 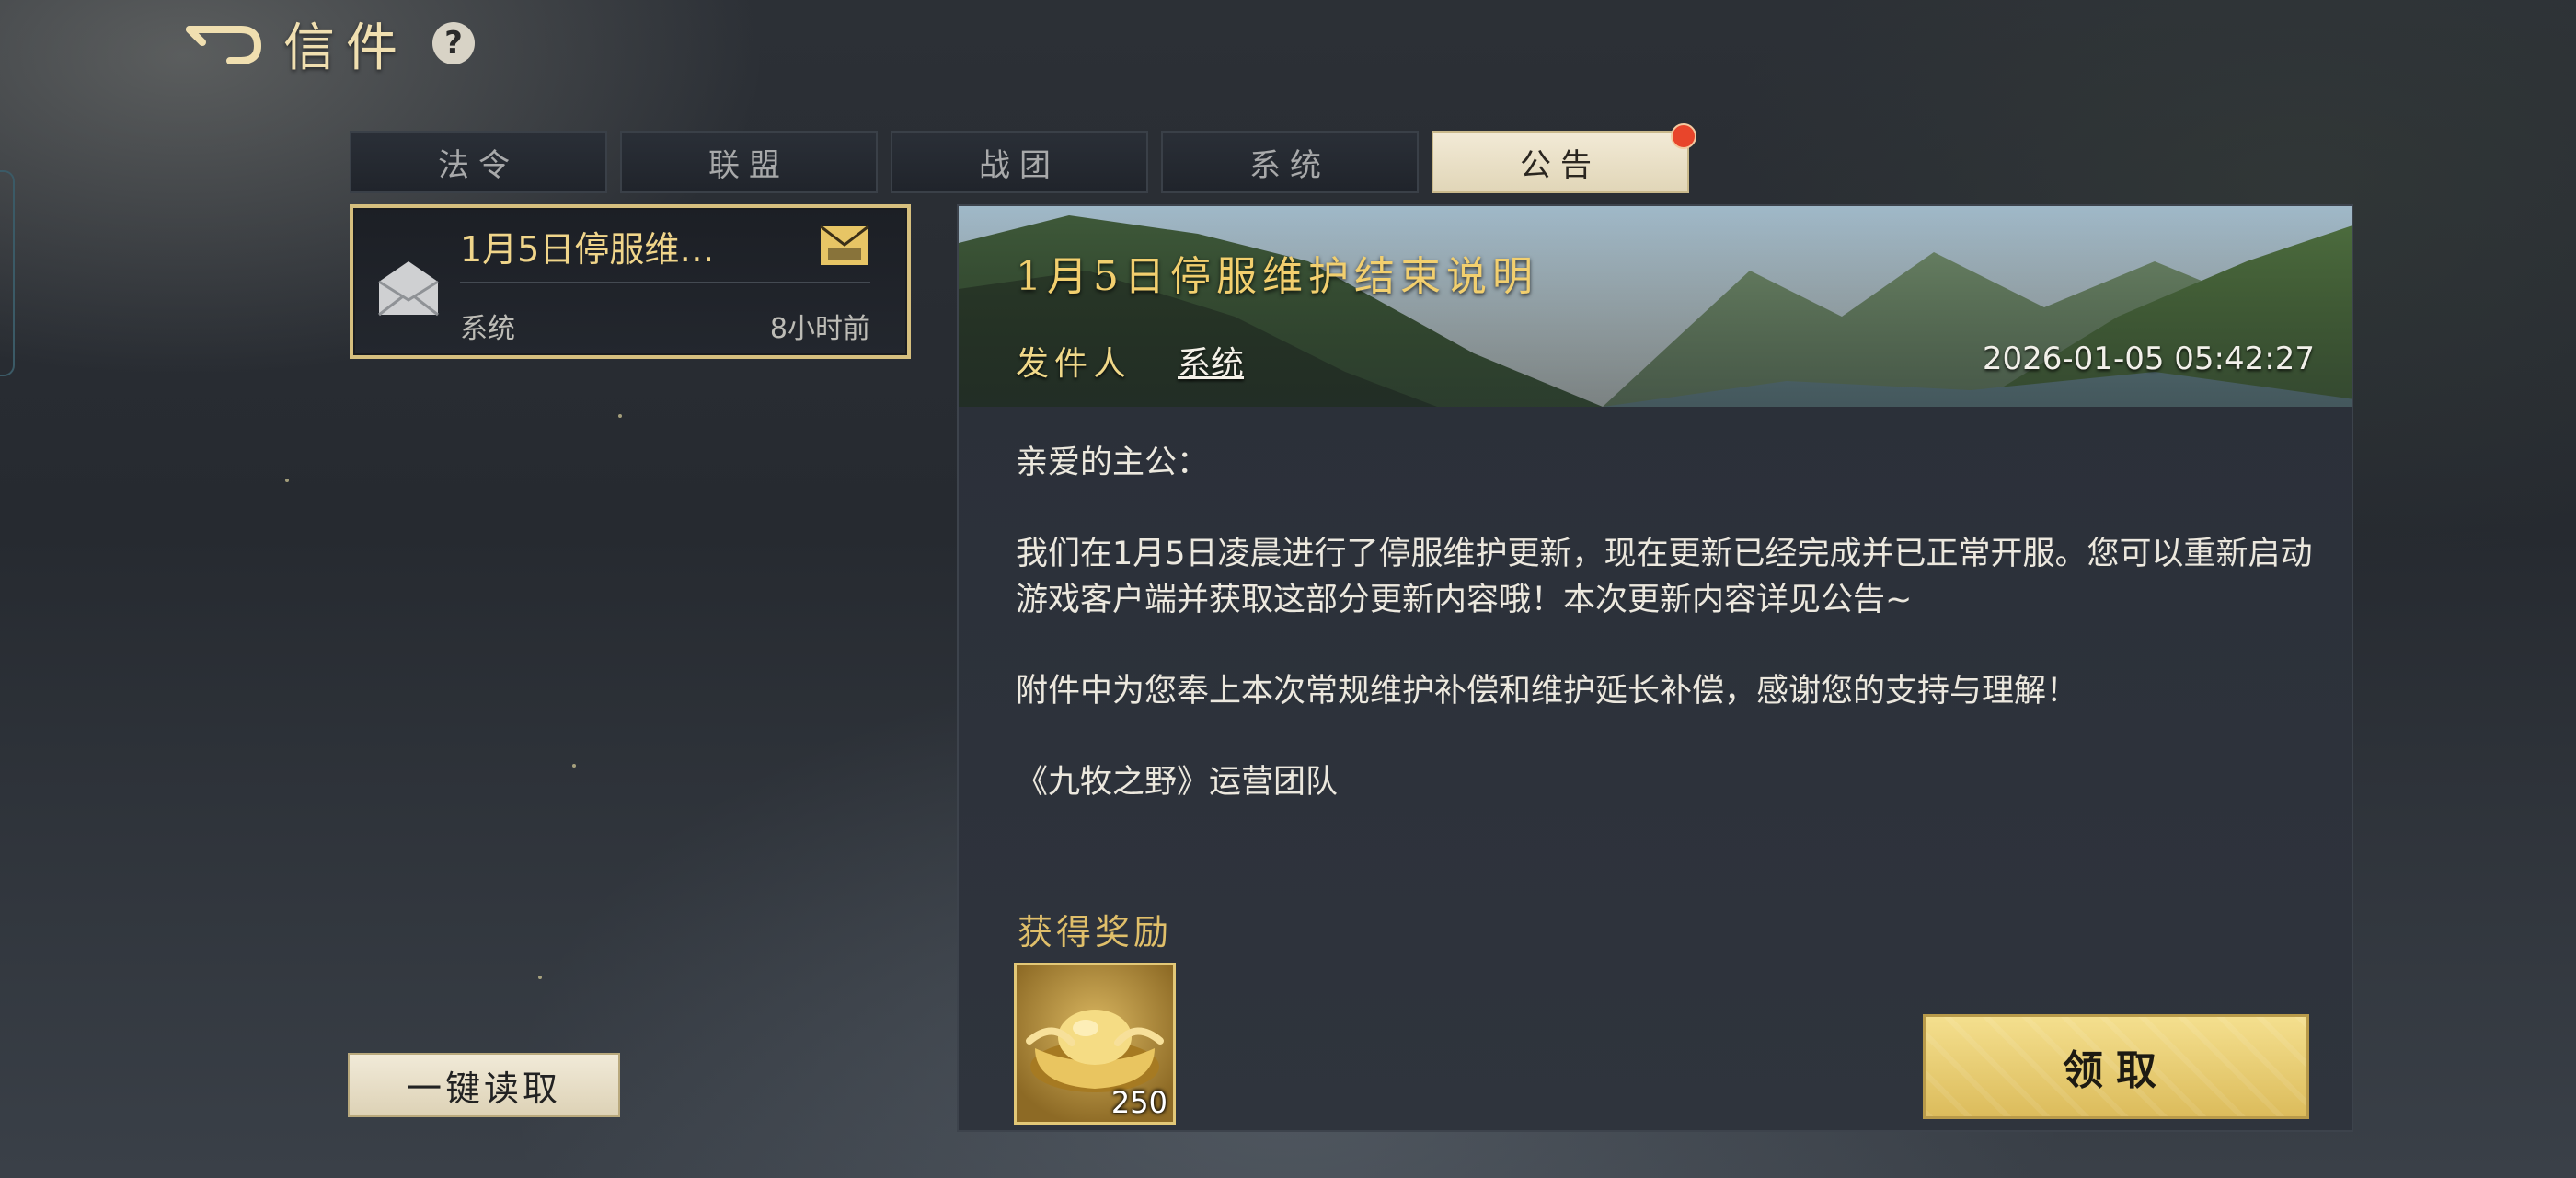 I want to click on reward-count: 250, so click(x=1138, y=1102).